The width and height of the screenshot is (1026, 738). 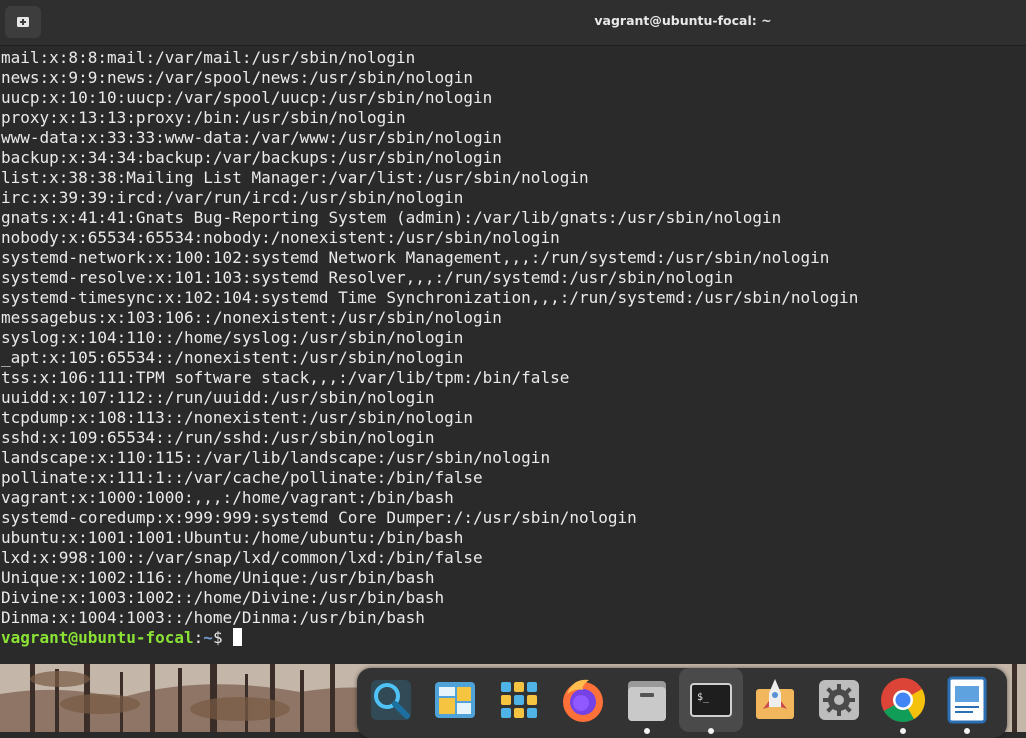 I want to click on workspaces-icon, so click(x=455, y=700).